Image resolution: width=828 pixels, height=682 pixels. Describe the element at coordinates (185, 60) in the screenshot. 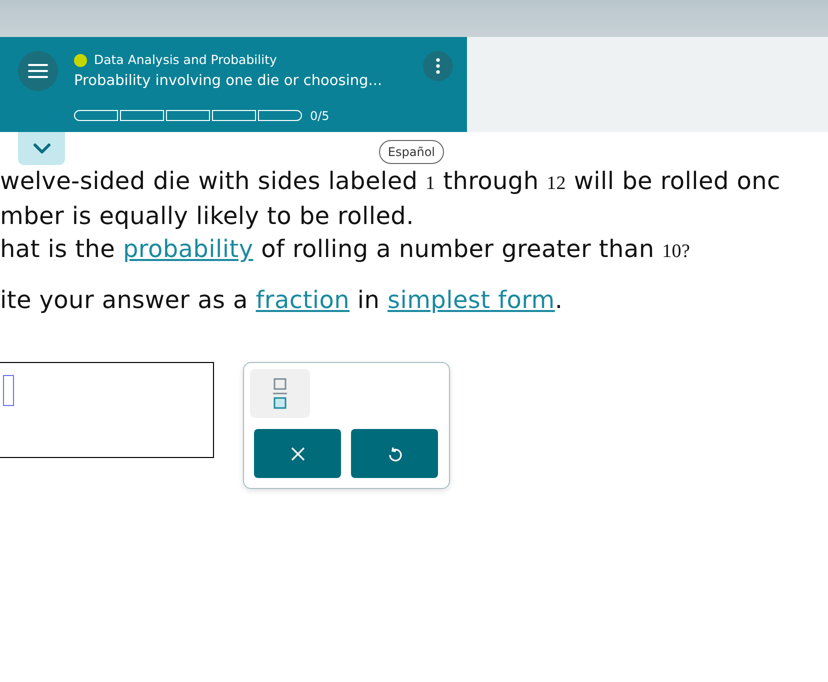

I see `topic-label: Data Analysis and Probability` at that location.